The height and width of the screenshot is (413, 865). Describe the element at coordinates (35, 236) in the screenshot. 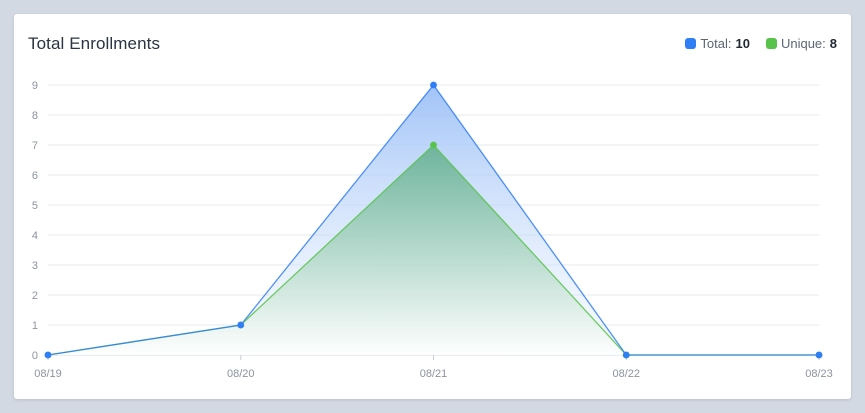

I see `y-tick-label: 4` at that location.